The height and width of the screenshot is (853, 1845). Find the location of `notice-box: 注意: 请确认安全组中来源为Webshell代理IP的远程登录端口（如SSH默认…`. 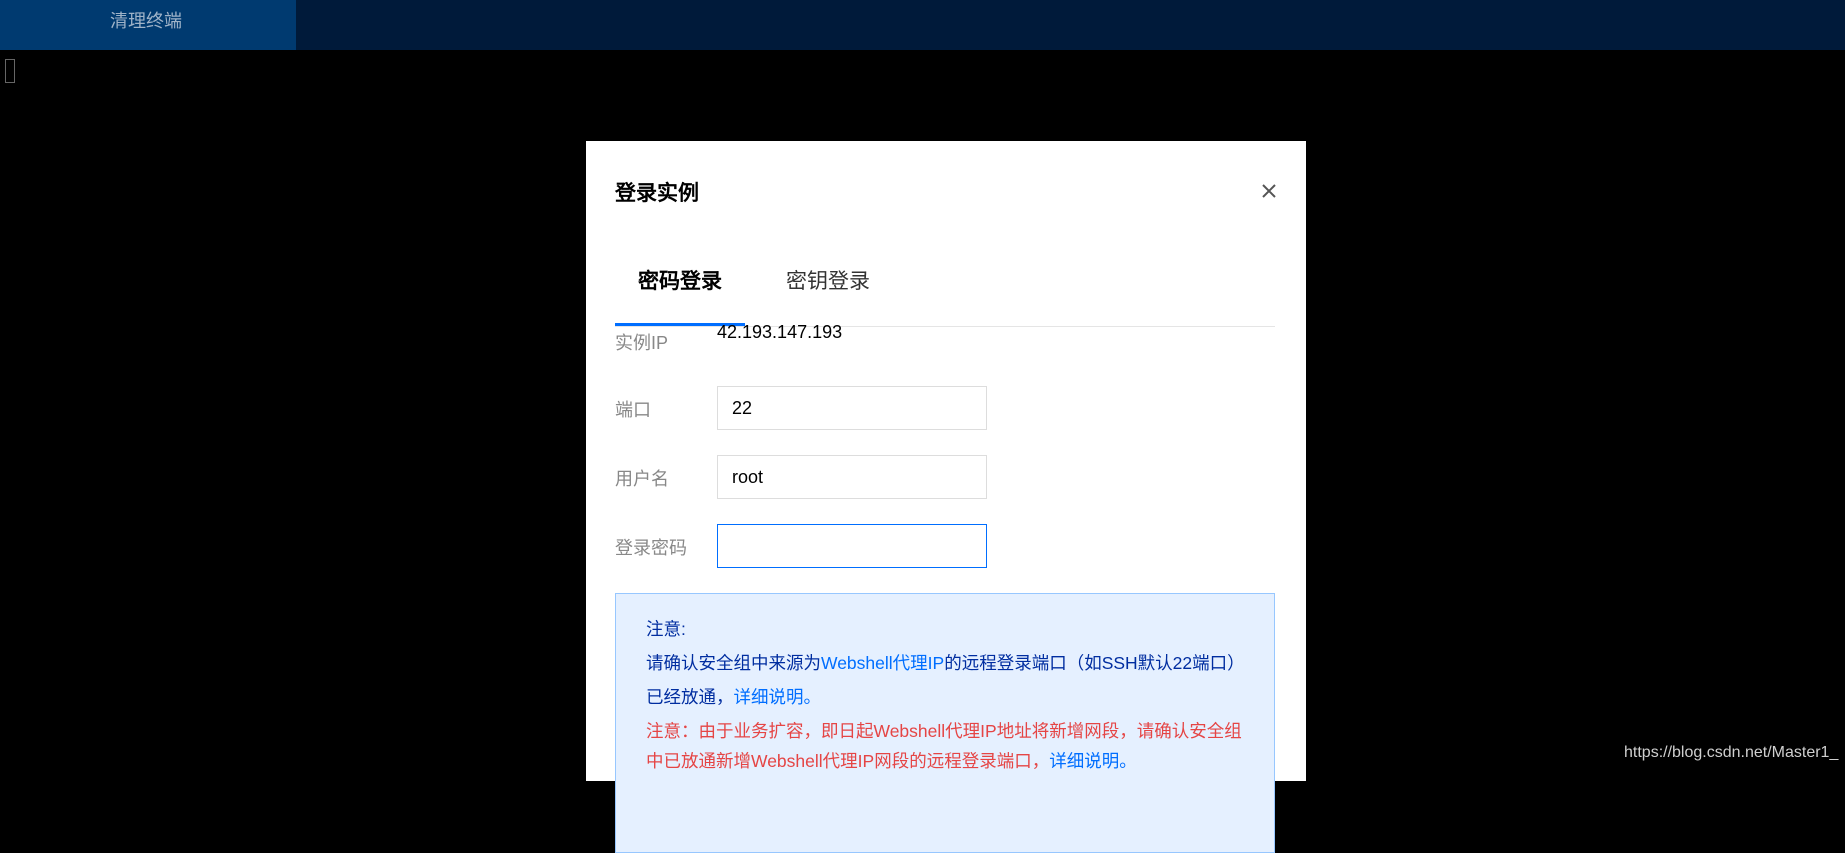

notice-box: 注意: 请确认安全组中来源为Webshell代理IP的远程登录端口（如SSH默认… is located at coordinates (945, 723).